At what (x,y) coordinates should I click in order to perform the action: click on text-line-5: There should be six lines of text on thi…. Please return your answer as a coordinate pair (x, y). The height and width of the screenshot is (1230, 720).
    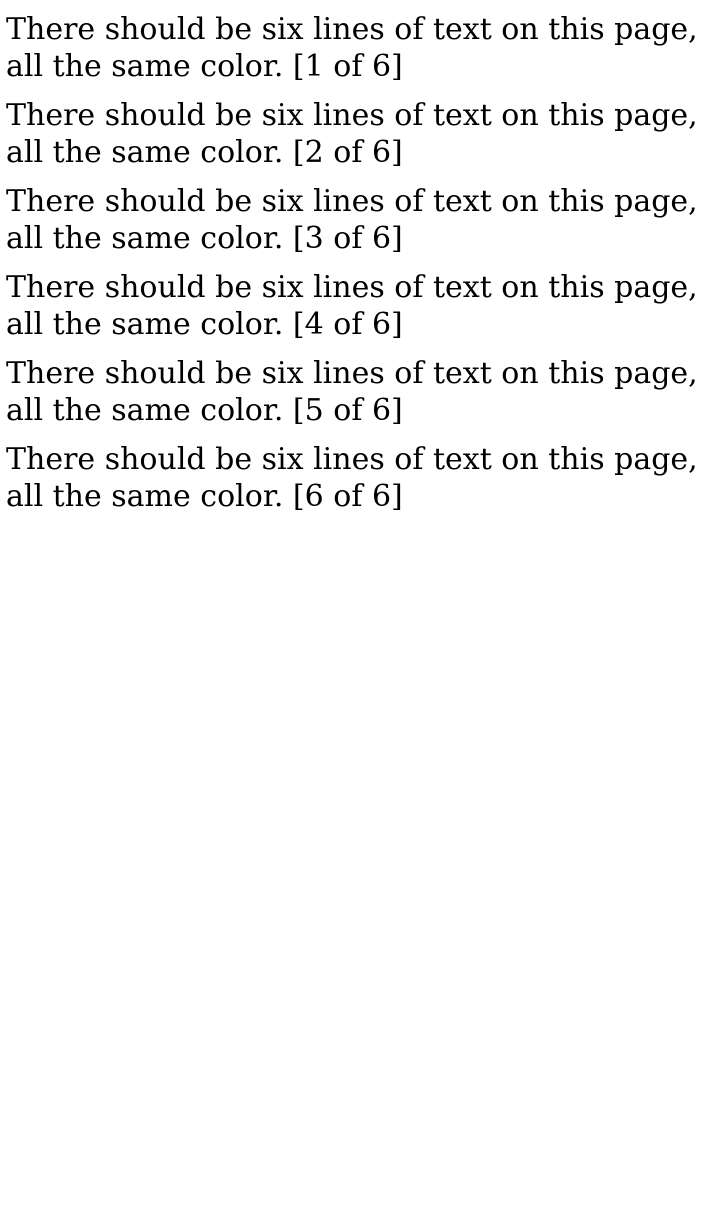
    Looking at the image, I should click on (352, 392).